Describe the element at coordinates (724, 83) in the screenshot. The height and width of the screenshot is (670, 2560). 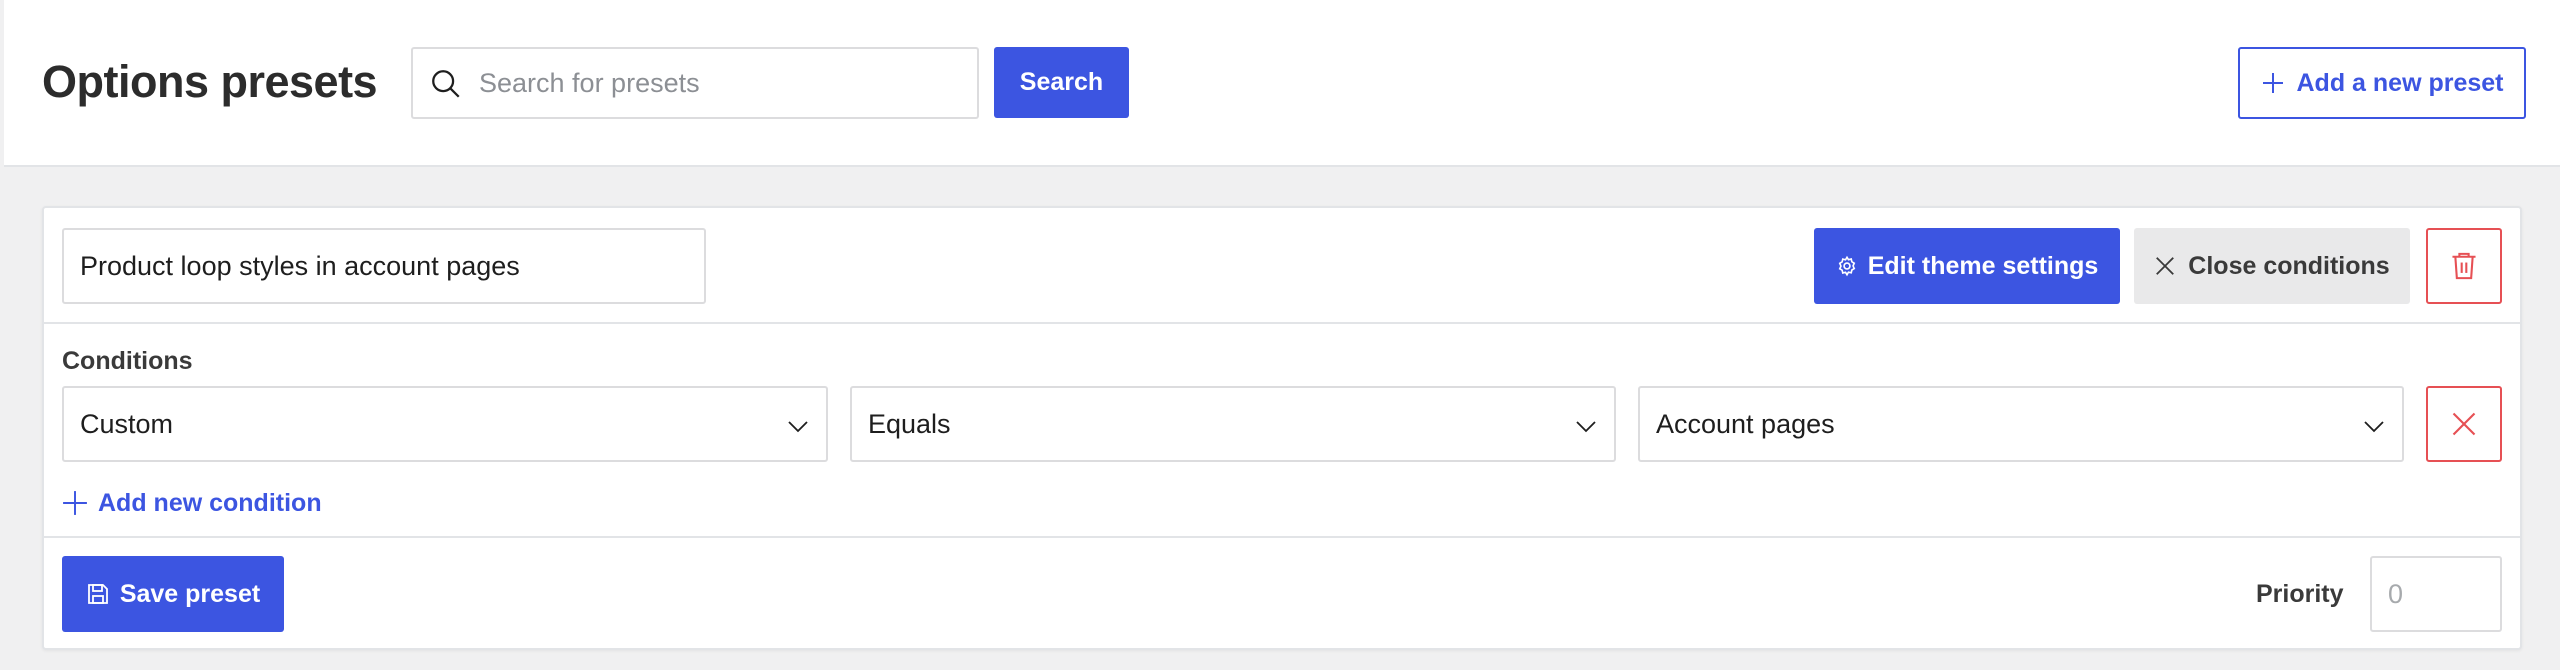
I see `search-input` at that location.